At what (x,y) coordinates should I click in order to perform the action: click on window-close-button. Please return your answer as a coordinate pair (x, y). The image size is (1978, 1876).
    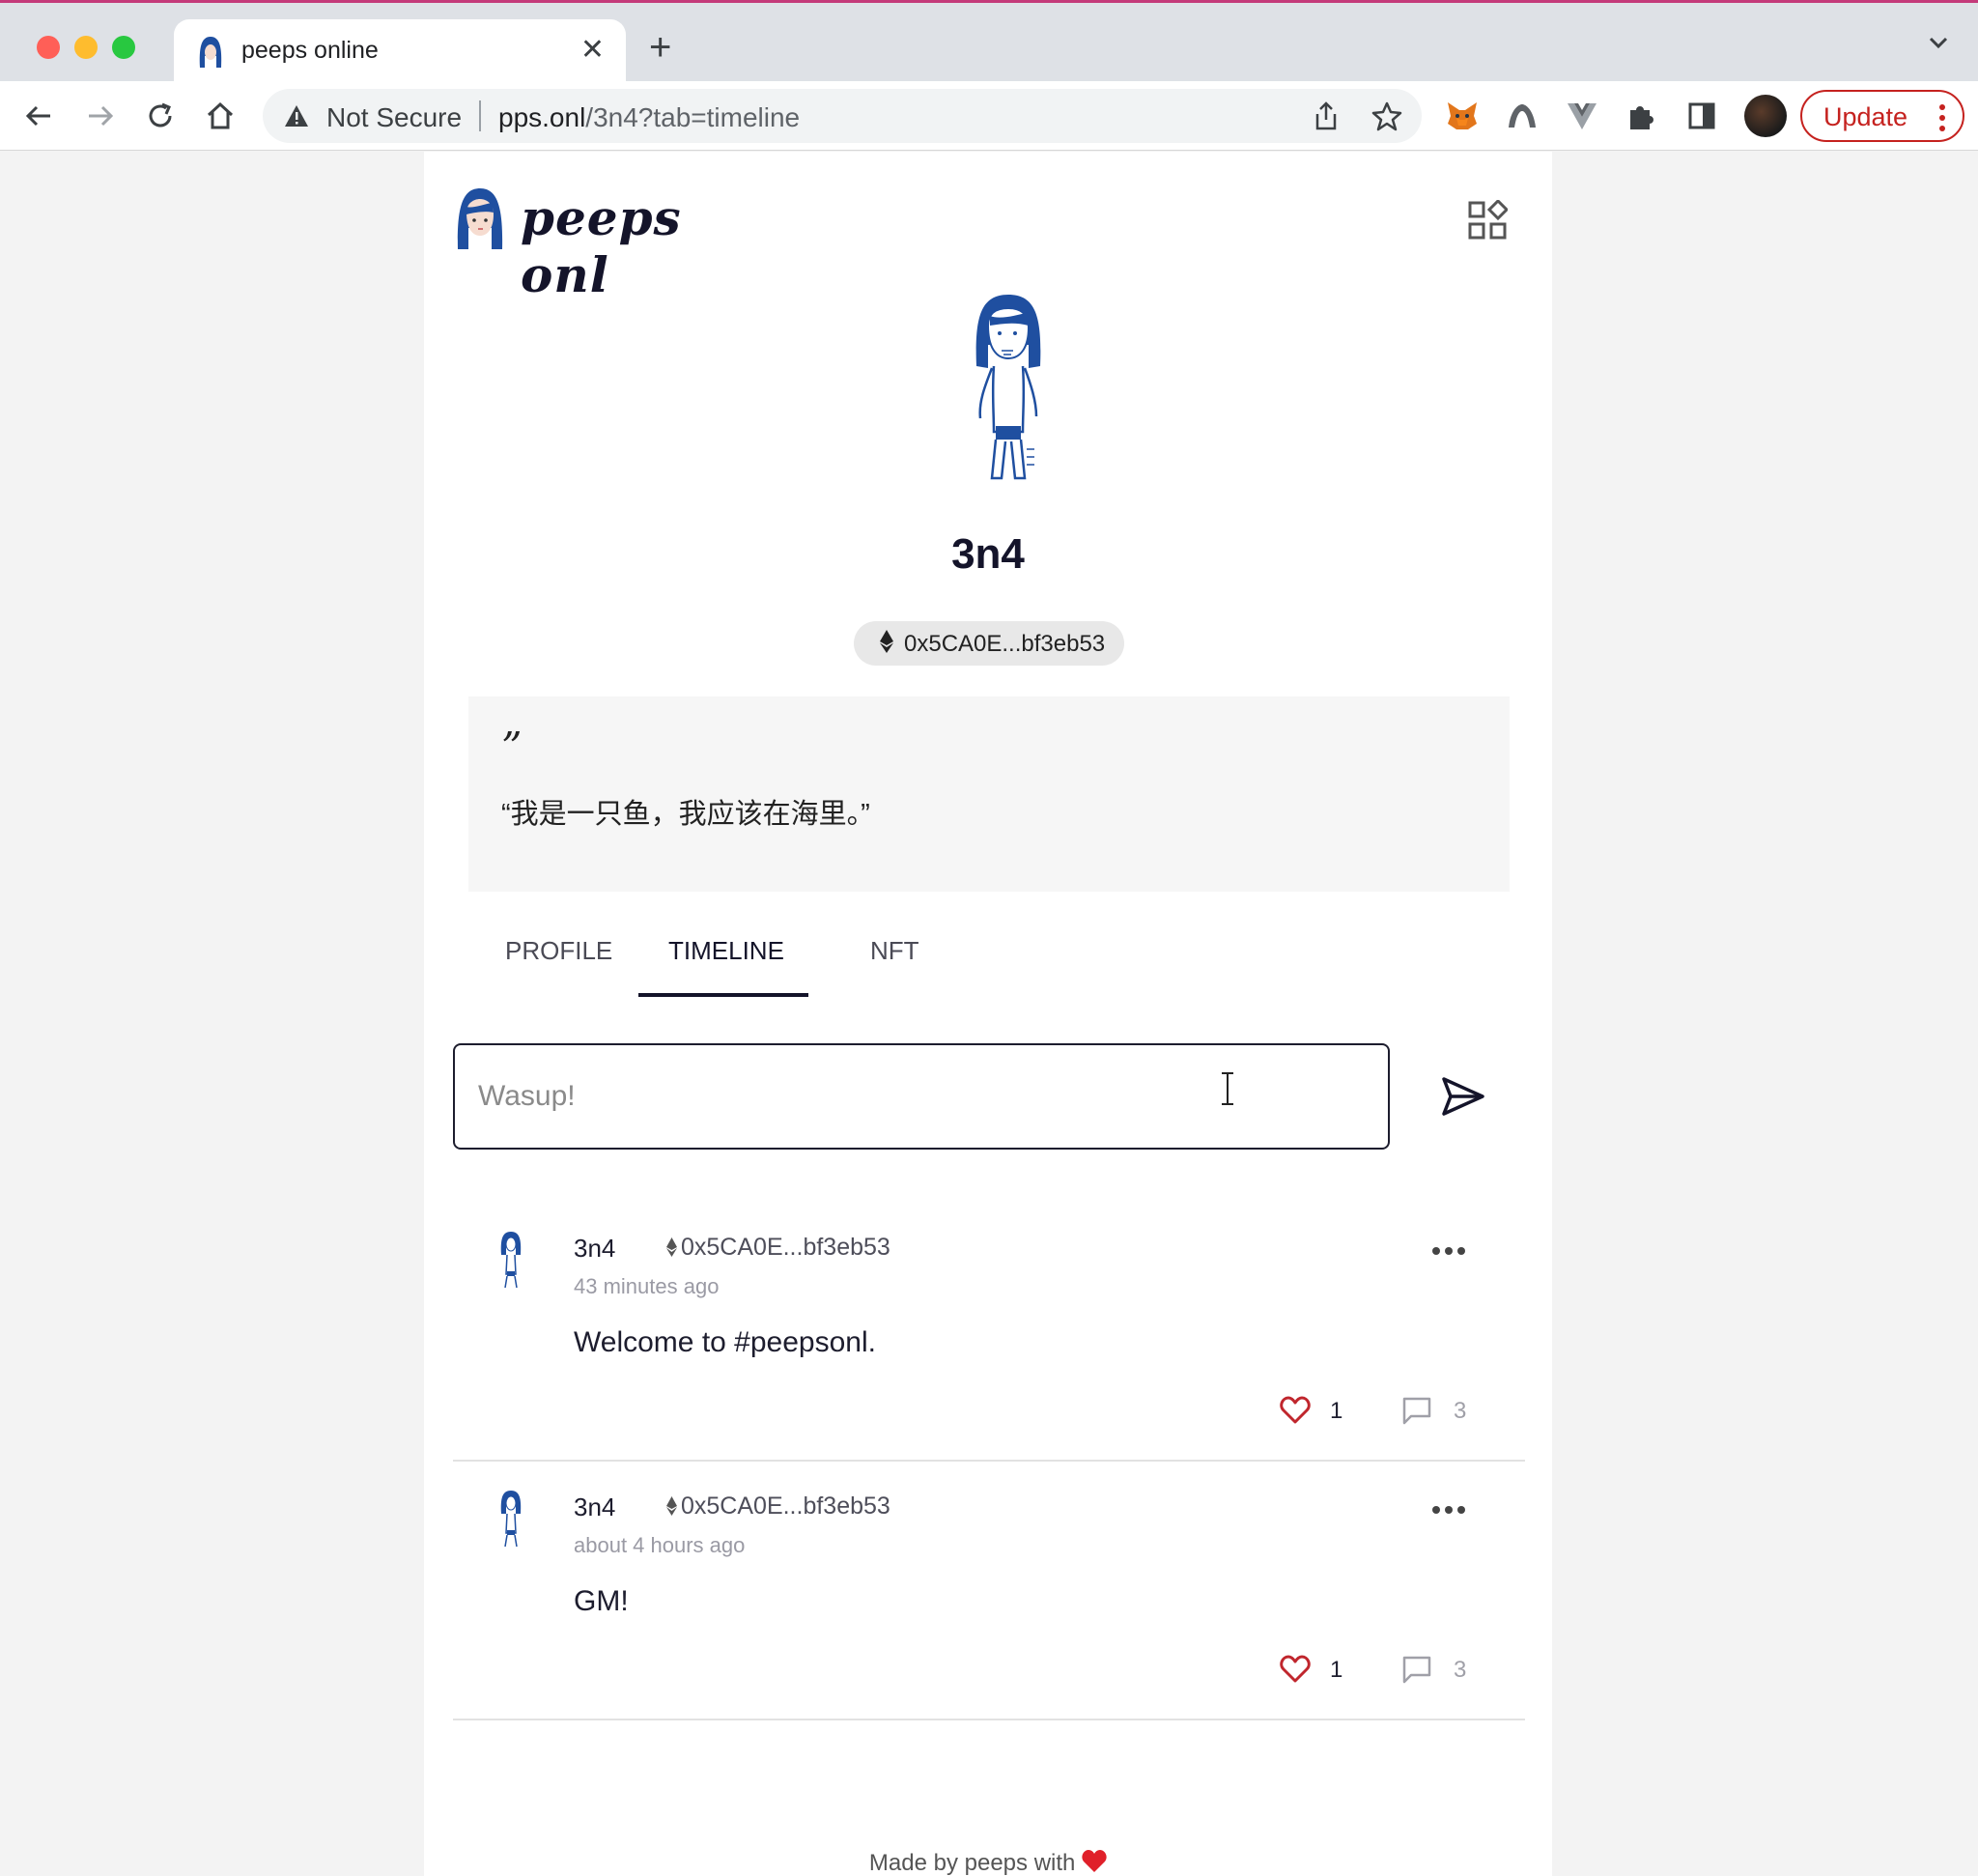
    Looking at the image, I should click on (49, 47).